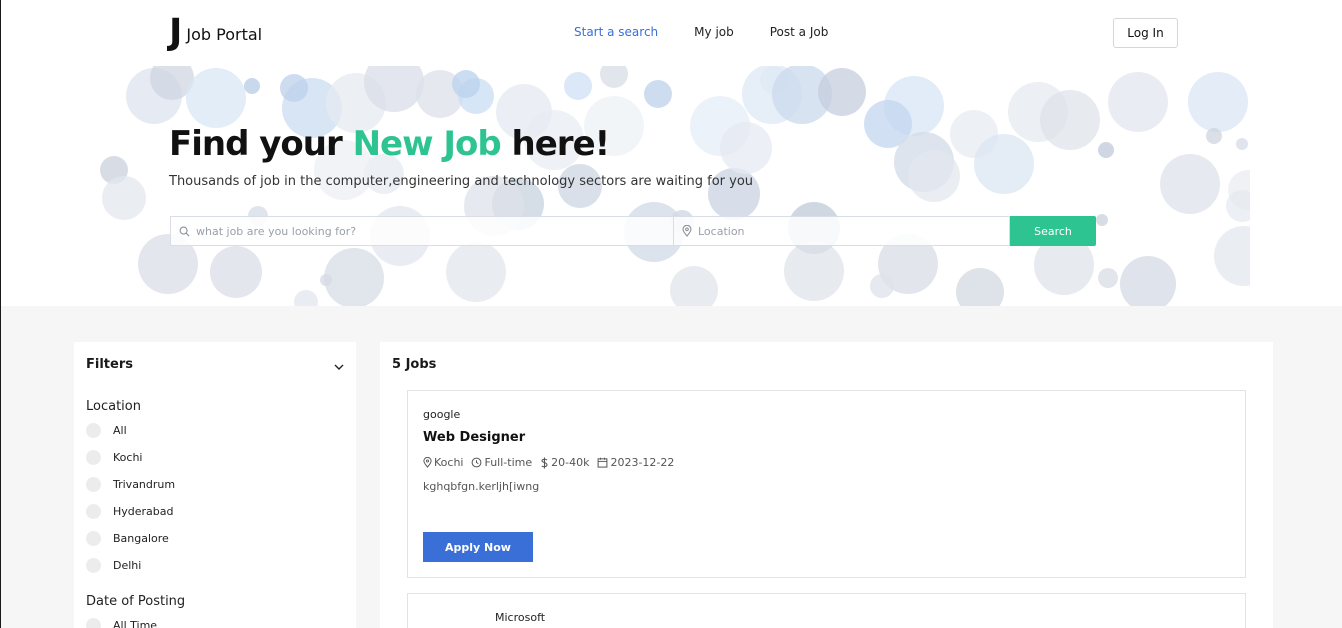 This screenshot has height=628, width=1342. I want to click on location-option-hyderabad: Hyderabad, so click(130, 511).